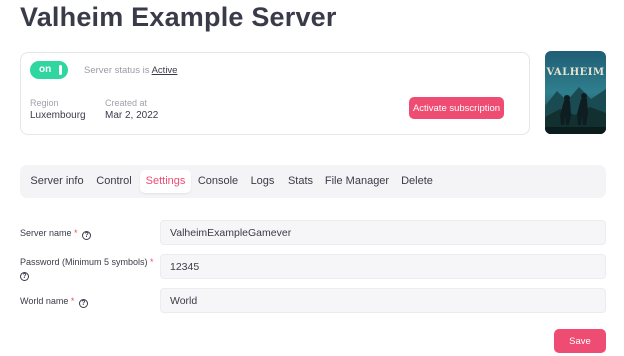 This screenshot has width=624, height=356. Describe the element at coordinates (456, 108) in the screenshot. I see `activate-subscription-button: Activate subscription` at that location.